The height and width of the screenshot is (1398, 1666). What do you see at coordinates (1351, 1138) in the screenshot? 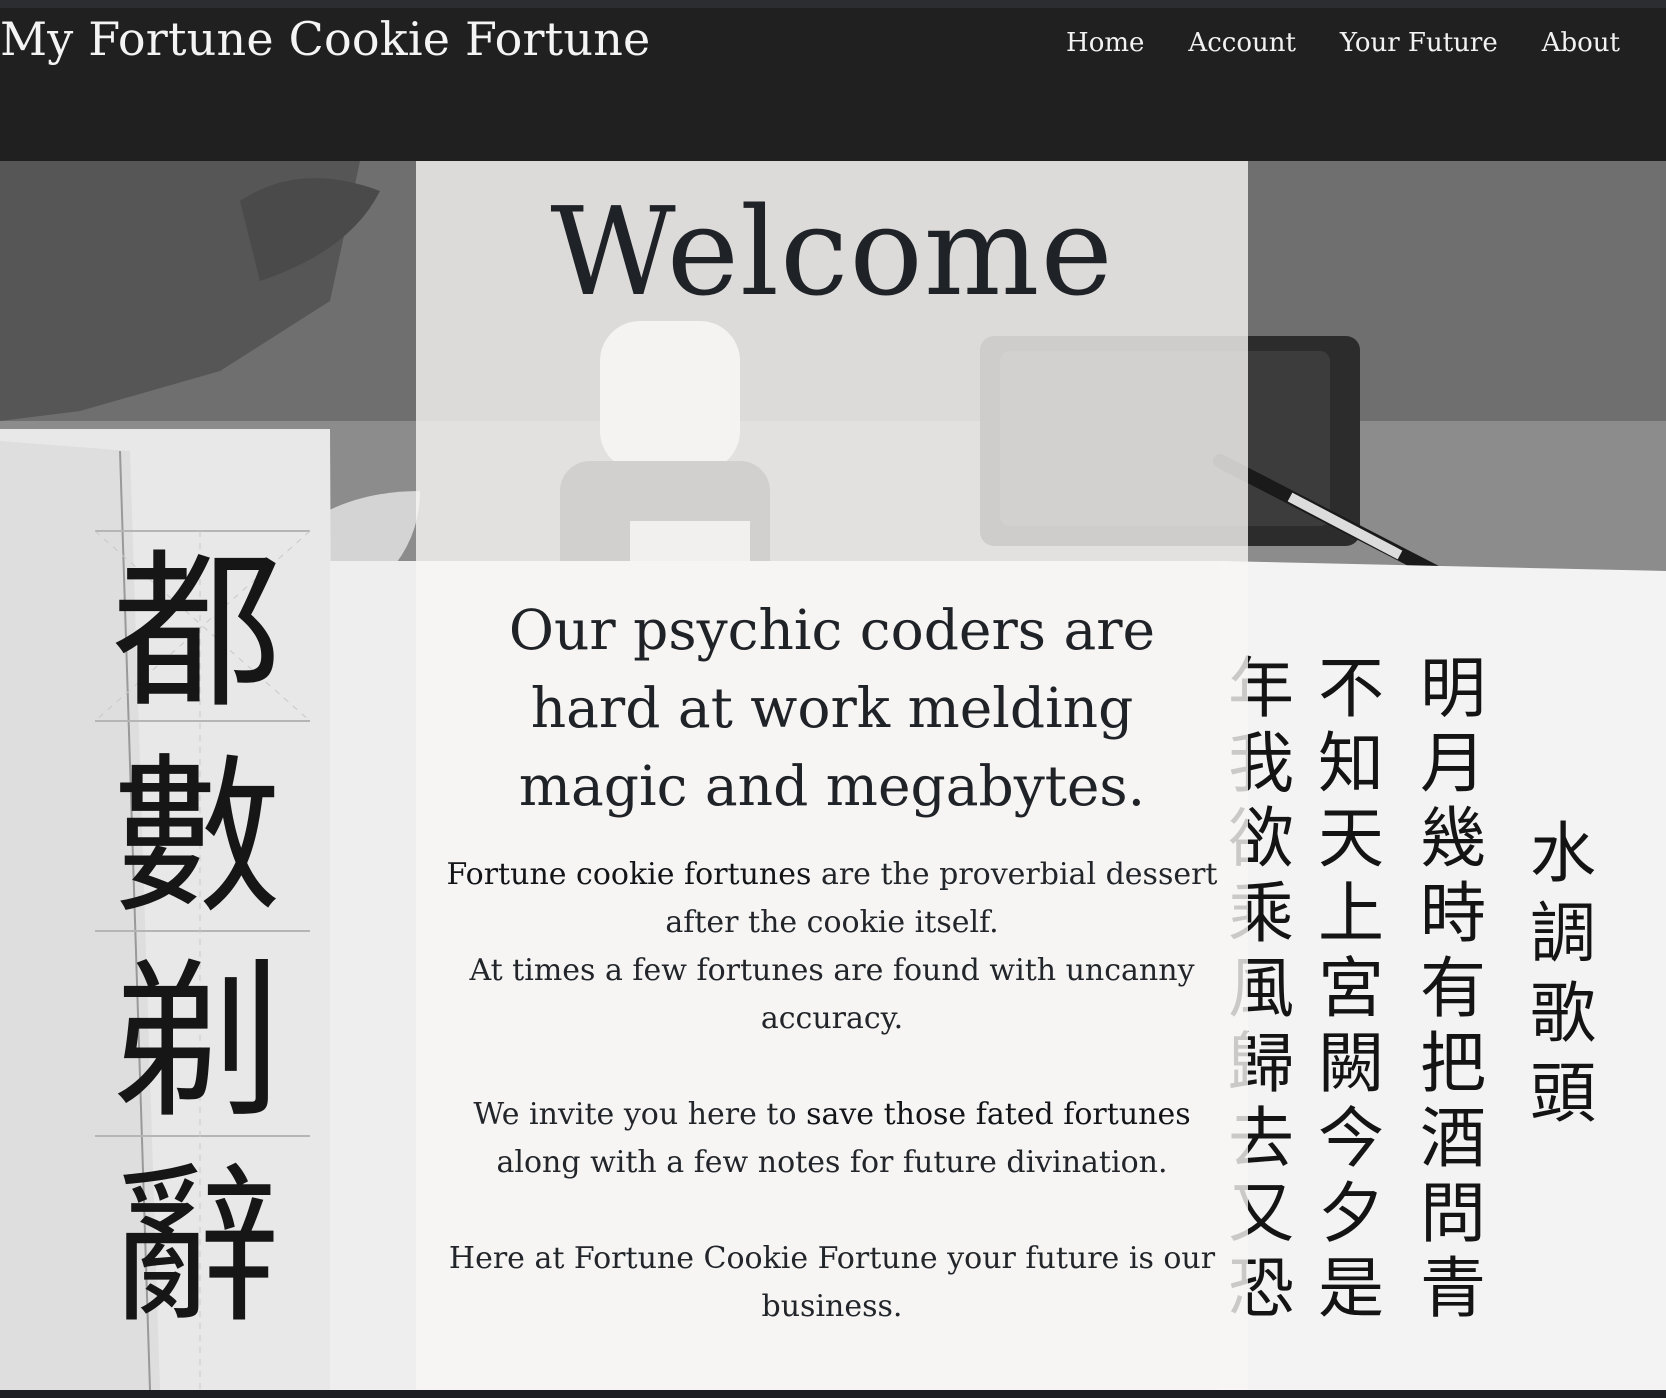
I see `calligraphy-char: 今` at bounding box center [1351, 1138].